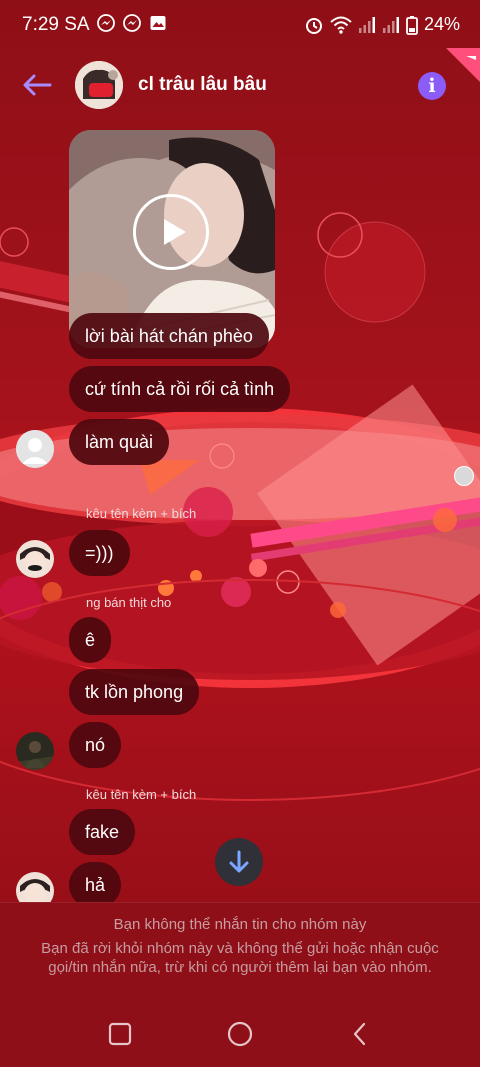 Image resolution: width=480 pixels, height=1067 pixels. Describe the element at coordinates (56, 24) in the screenshot. I see `status-time: 7:29 SA` at that location.